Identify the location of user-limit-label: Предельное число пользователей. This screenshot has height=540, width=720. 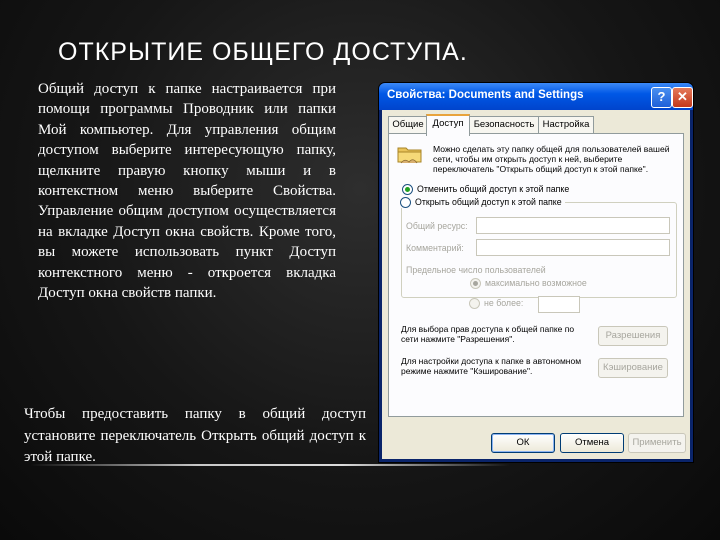
(476, 270).